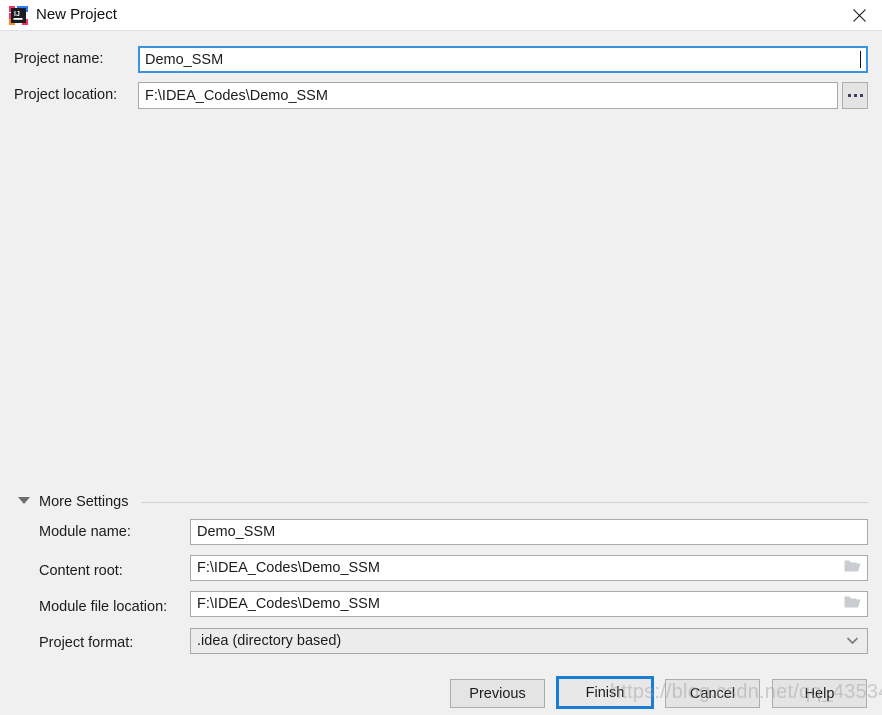 The height and width of the screenshot is (715, 882). Describe the element at coordinates (819, 693) in the screenshot. I see `help-button: Help` at that location.